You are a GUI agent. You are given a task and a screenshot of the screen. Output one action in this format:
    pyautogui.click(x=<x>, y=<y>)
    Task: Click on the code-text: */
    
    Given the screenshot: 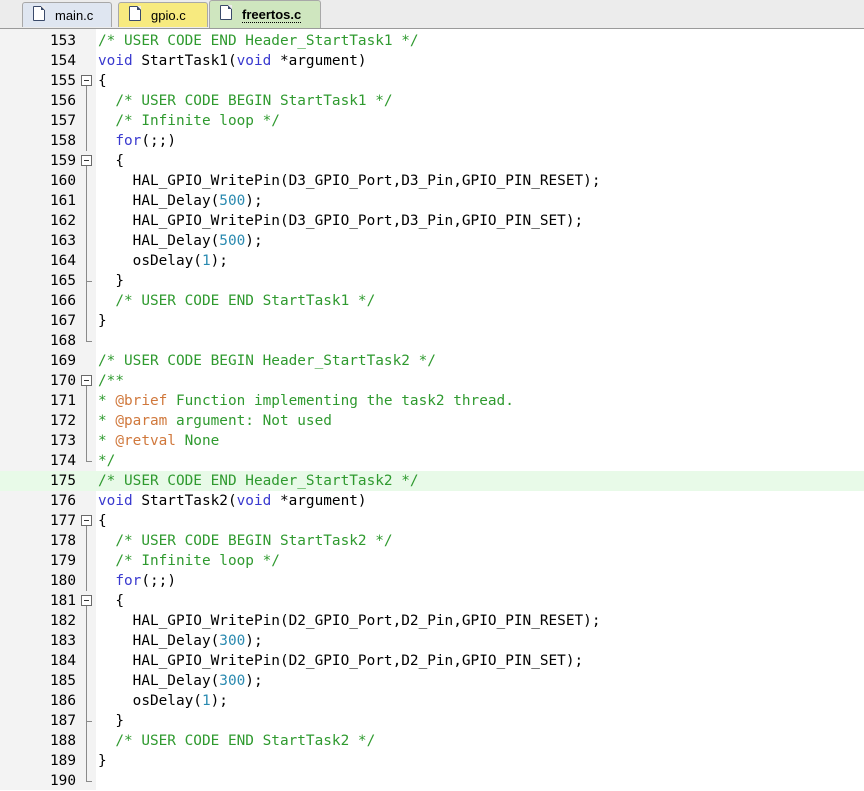 What is the action you would take?
    pyautogui.click(x=106, y=461)
    